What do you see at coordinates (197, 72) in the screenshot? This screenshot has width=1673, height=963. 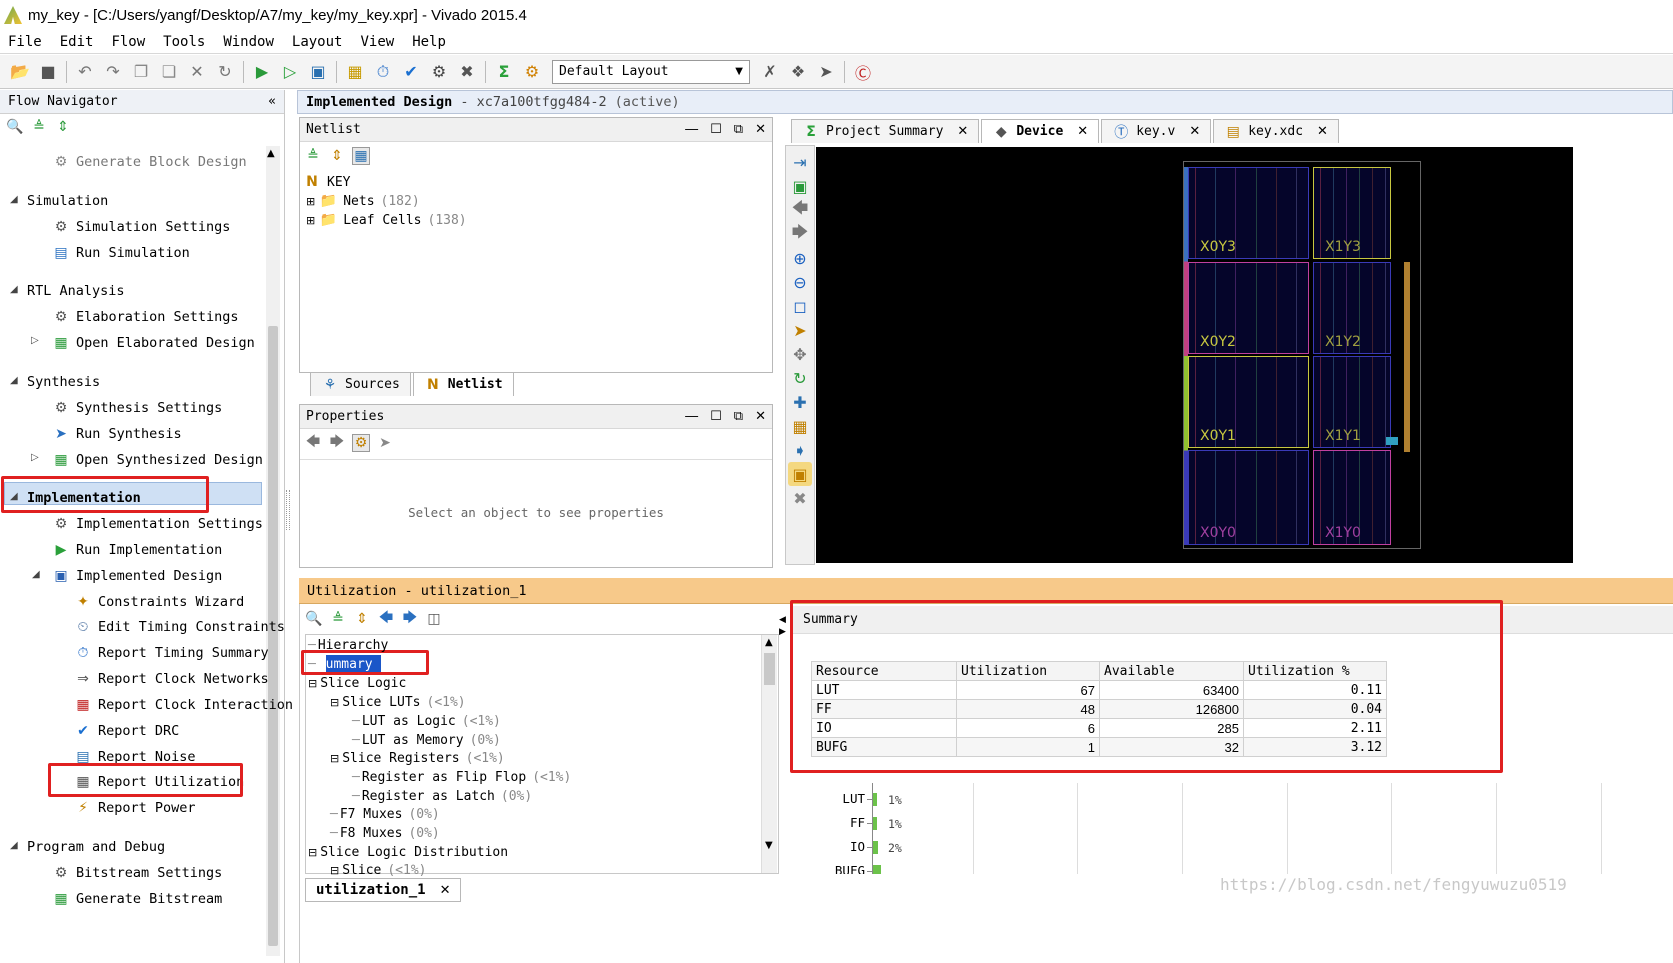 I see `delete-icon: ✕` at bounding box center [197, 72].